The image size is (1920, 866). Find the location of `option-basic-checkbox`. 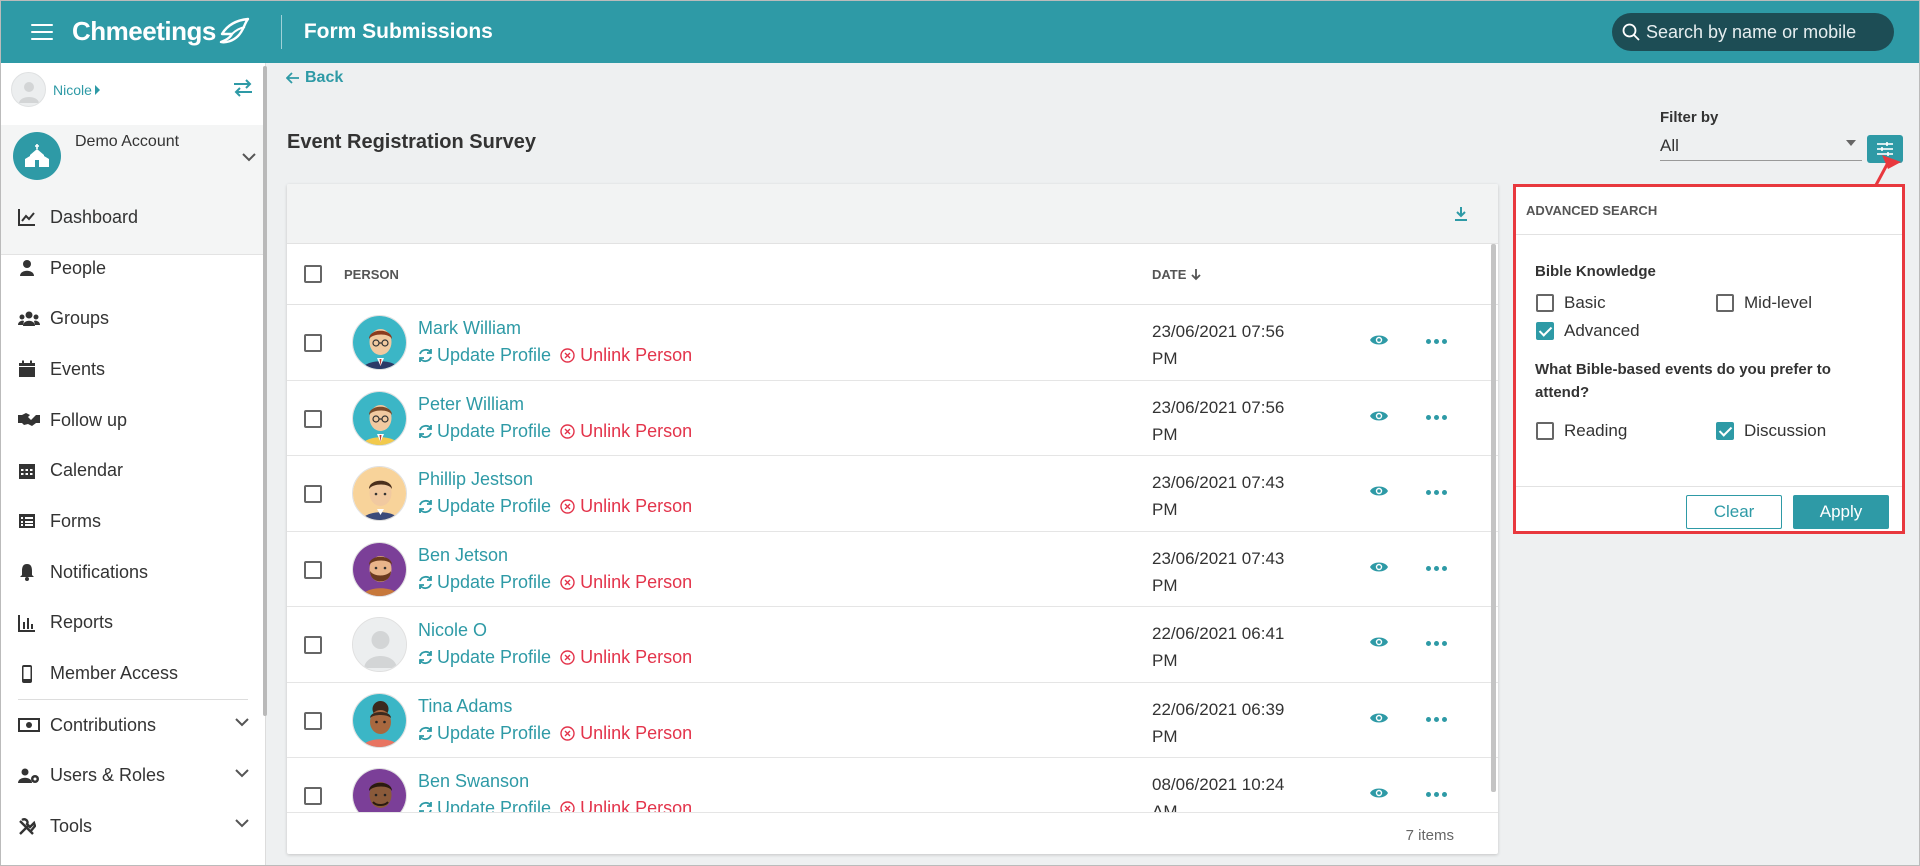

option-basic-checkbox is located at coordinates (1545, 303).